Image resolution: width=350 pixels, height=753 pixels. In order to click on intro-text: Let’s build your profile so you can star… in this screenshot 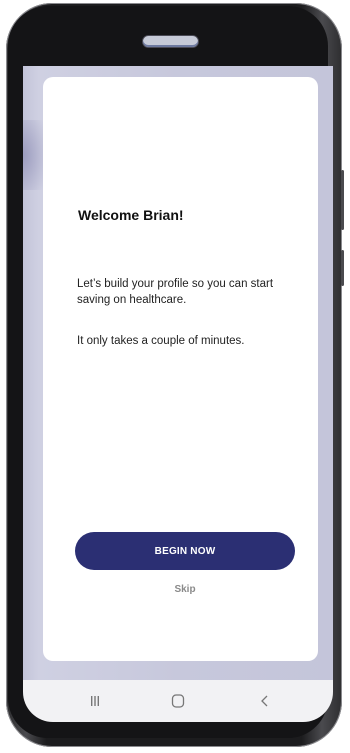, I will do `click(175, 292)`.